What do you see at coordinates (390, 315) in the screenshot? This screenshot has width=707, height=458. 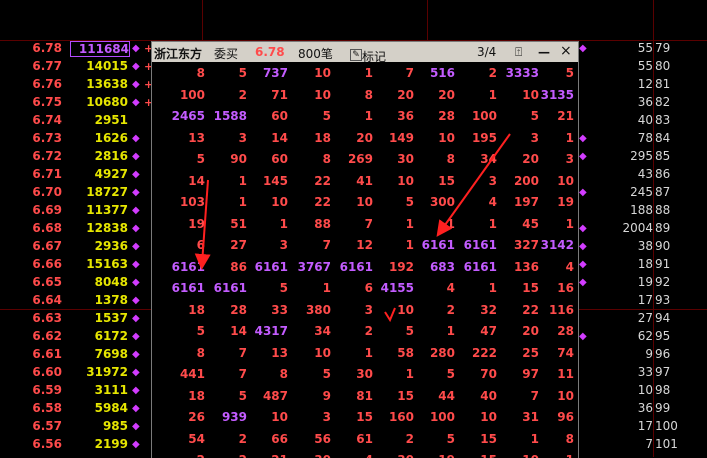 I see `check-mark` at bounding box center [390, 315].